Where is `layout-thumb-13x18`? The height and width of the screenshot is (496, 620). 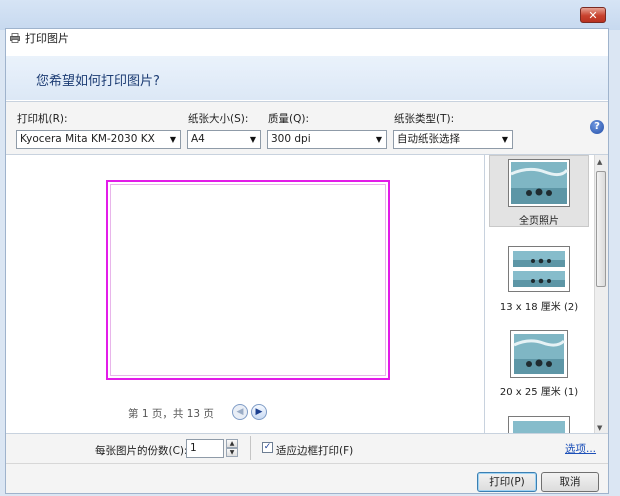
layout-thumb-13x18 is located at coordinates (539, 269).